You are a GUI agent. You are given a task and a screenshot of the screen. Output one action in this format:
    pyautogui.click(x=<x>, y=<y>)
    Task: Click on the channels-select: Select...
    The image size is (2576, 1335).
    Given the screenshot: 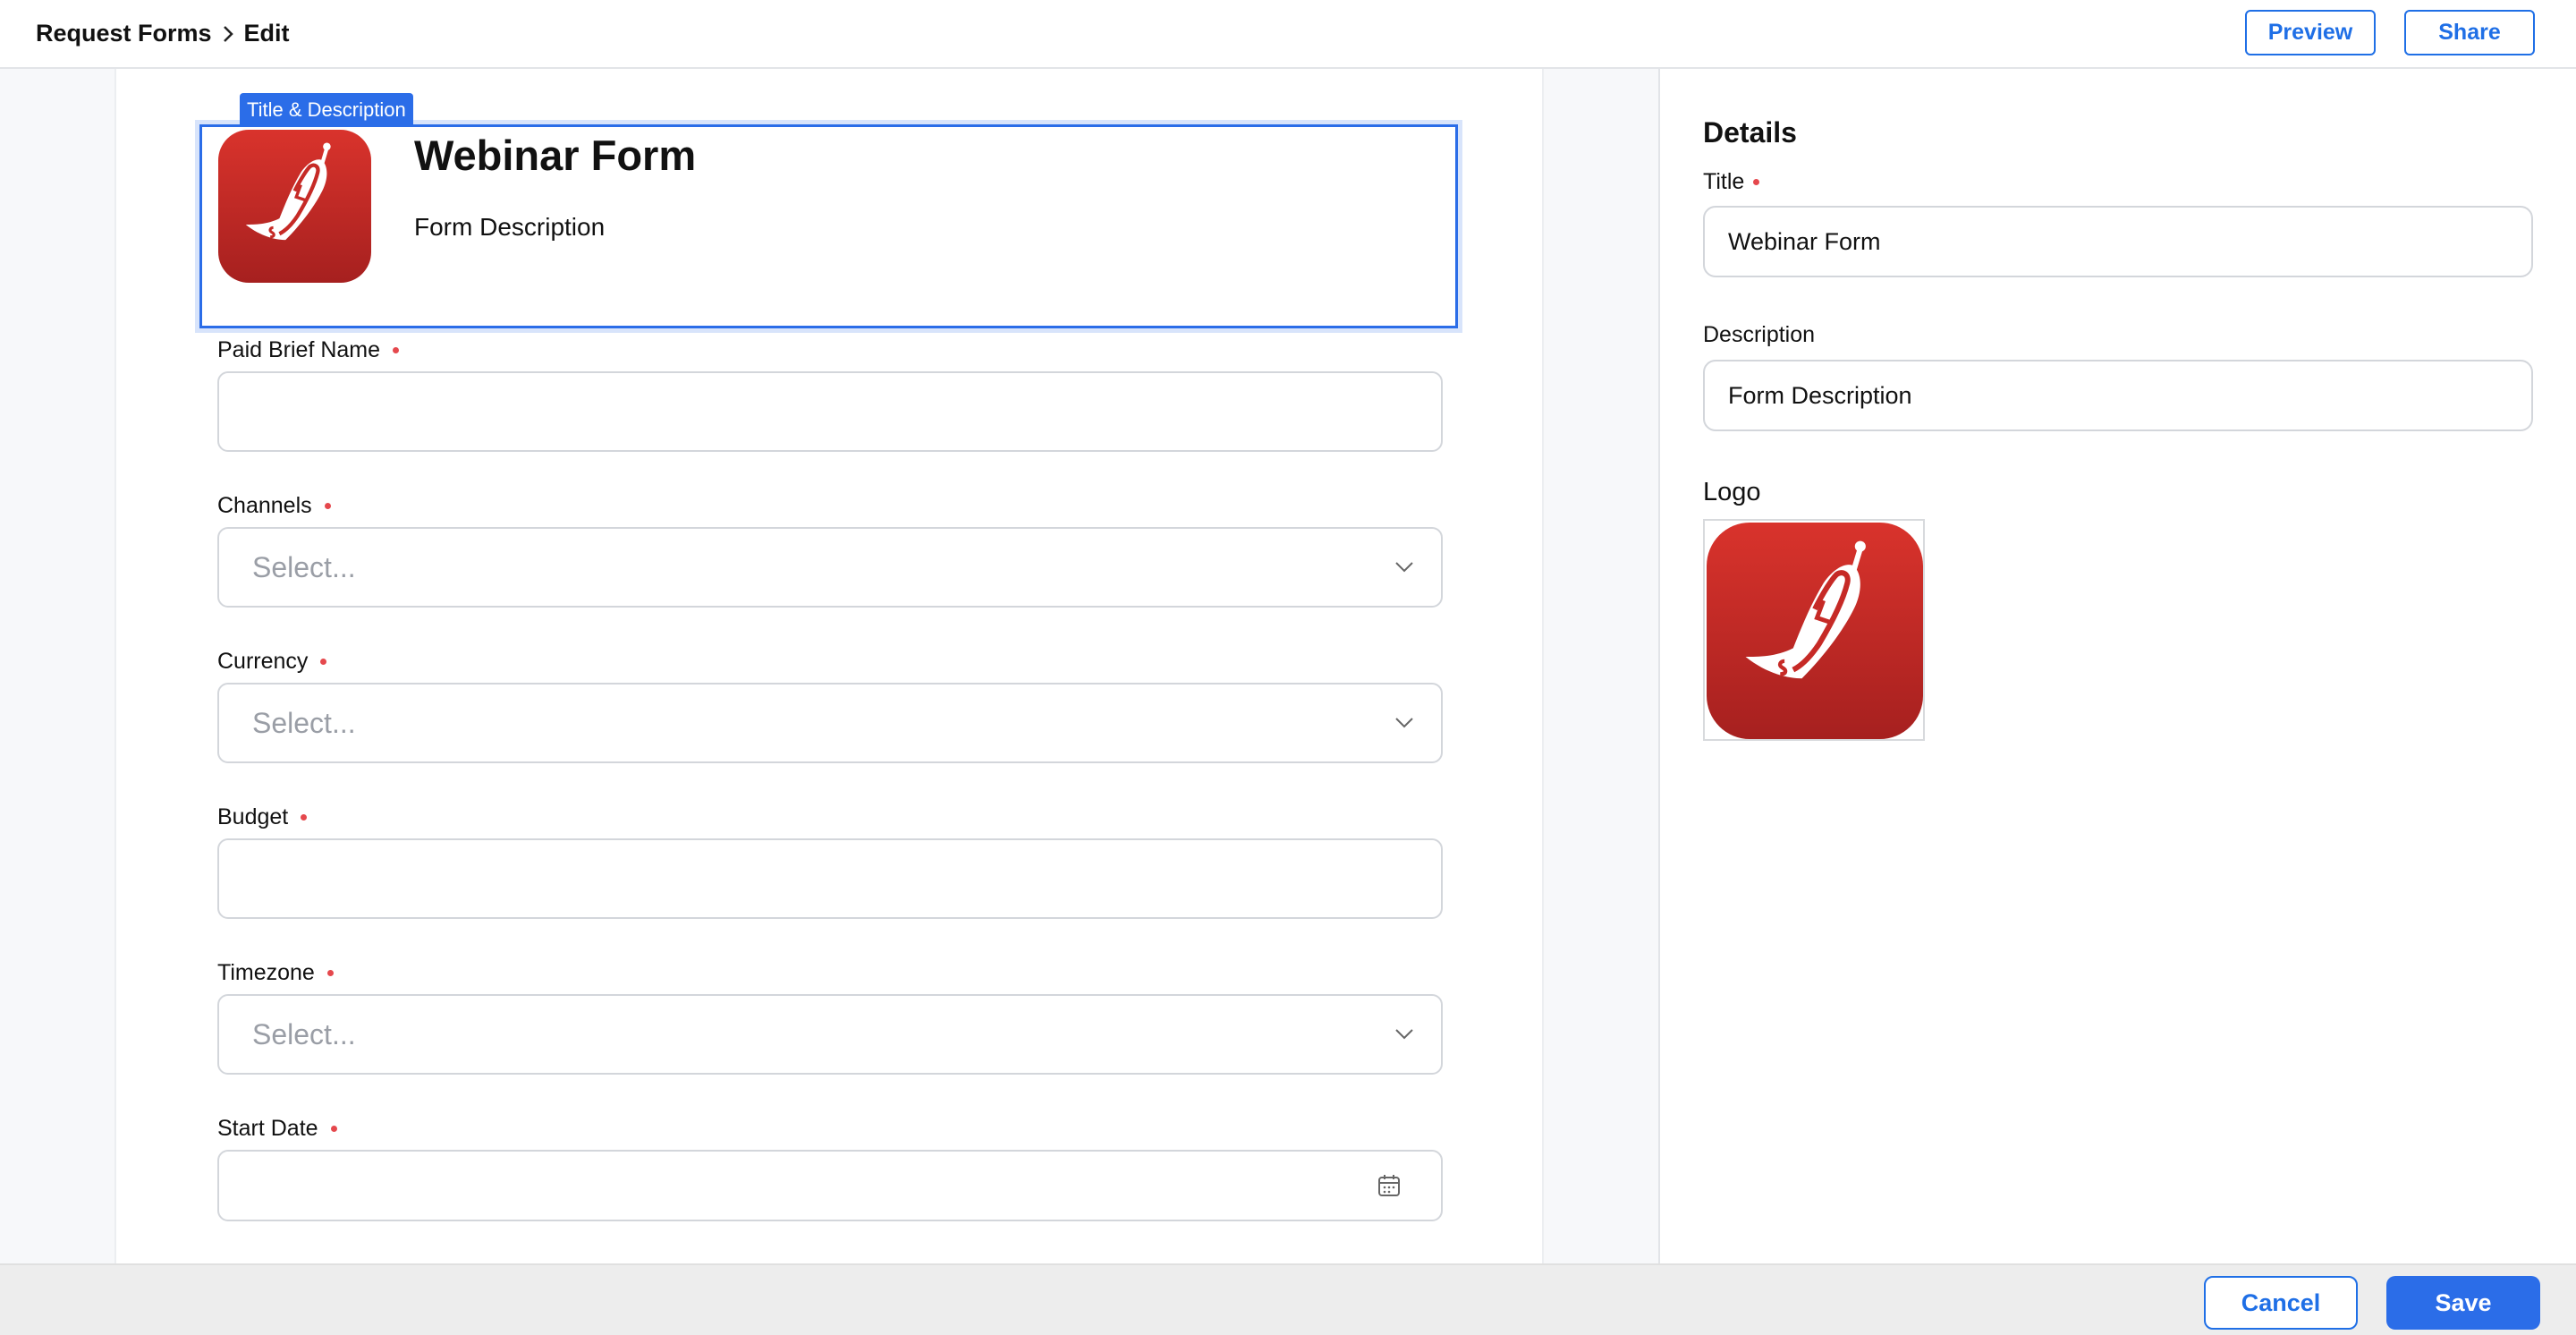 What is the action you would take?
    pyautogui.click(x=830, y=567)
    